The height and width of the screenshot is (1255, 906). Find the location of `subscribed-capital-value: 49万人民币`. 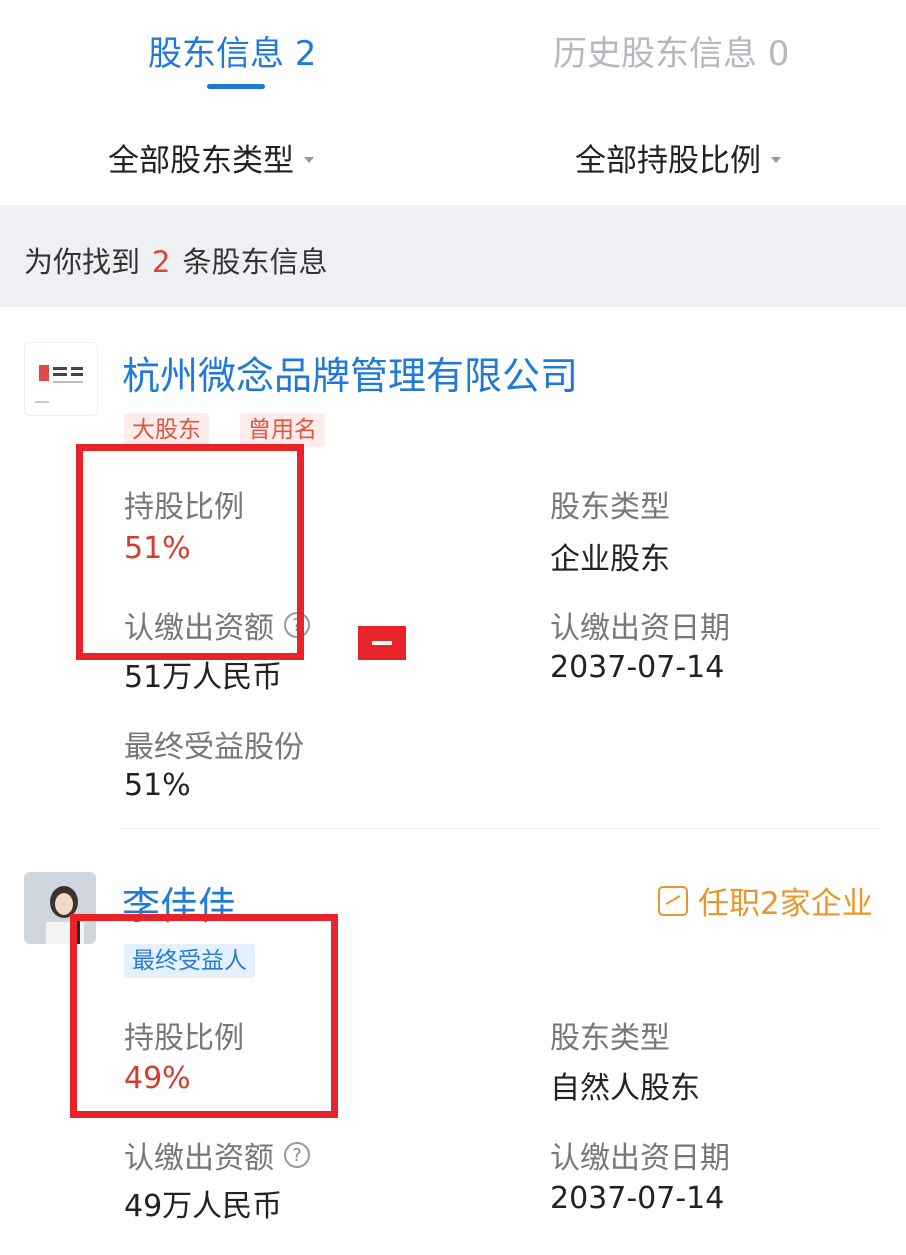

subscribed-capital-value: 49万人民币 is located at coordinates (203, 1206).